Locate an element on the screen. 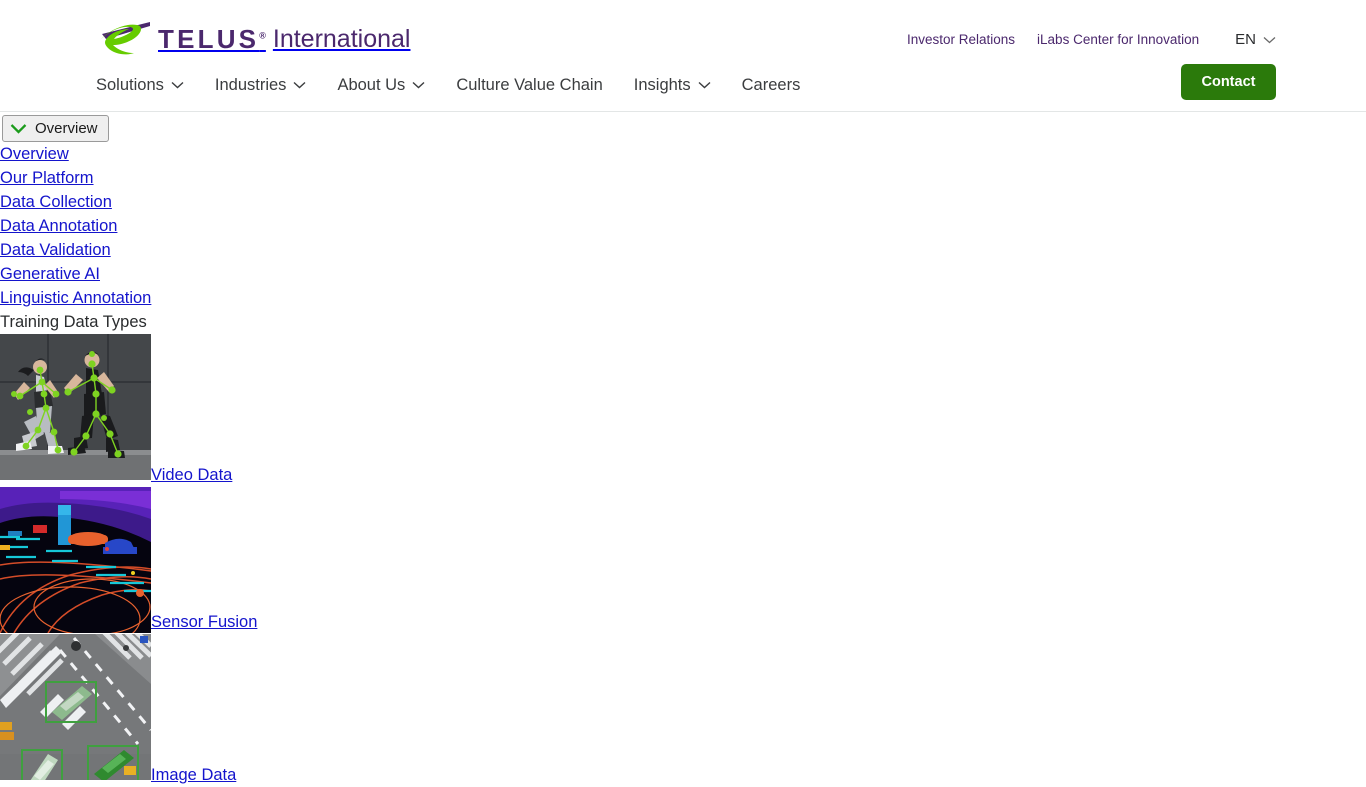 The width and height of the screenshot is (1366, 787). language-selector: EN is located at coordinates (1255, 40).